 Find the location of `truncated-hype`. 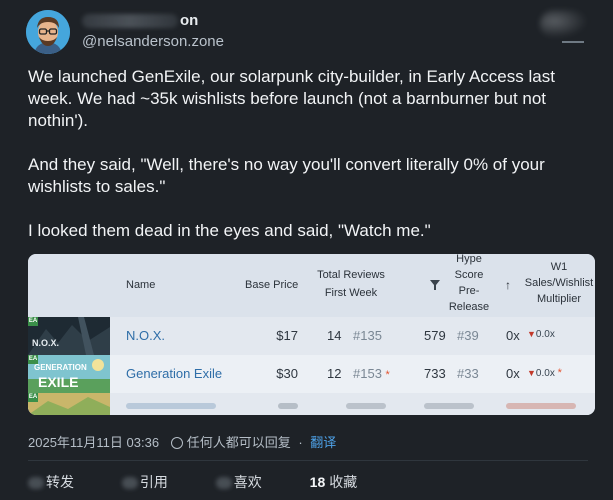

truncated-hype is located at coordinates (449, 406).